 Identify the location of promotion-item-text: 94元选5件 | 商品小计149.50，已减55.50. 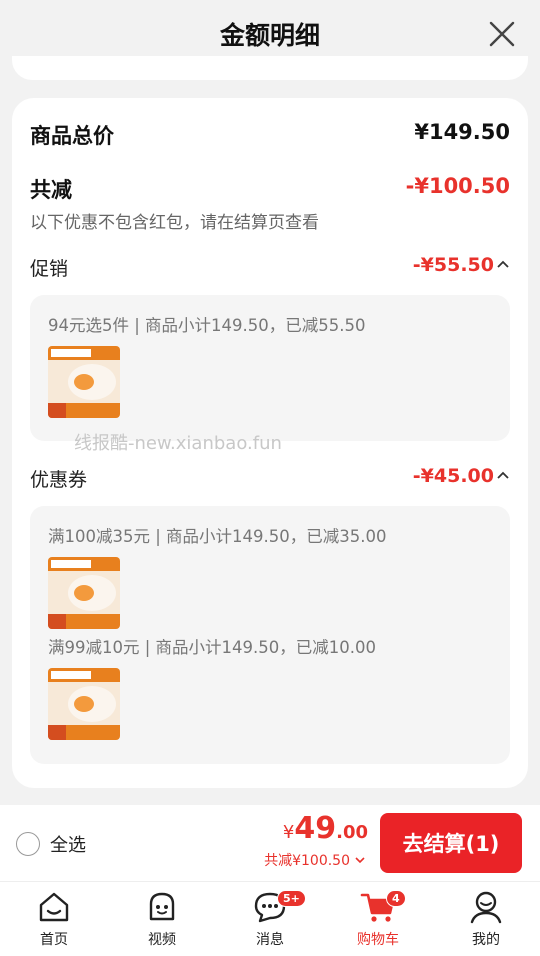
(207, 325).